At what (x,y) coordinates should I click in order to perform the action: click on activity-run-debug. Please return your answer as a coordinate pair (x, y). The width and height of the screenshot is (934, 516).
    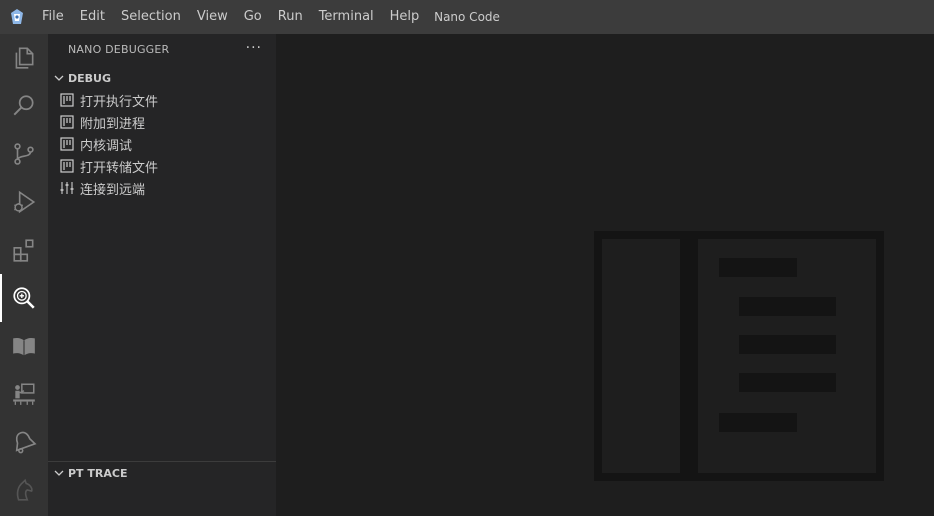
    Looking at the image, I should click on (24, 202).